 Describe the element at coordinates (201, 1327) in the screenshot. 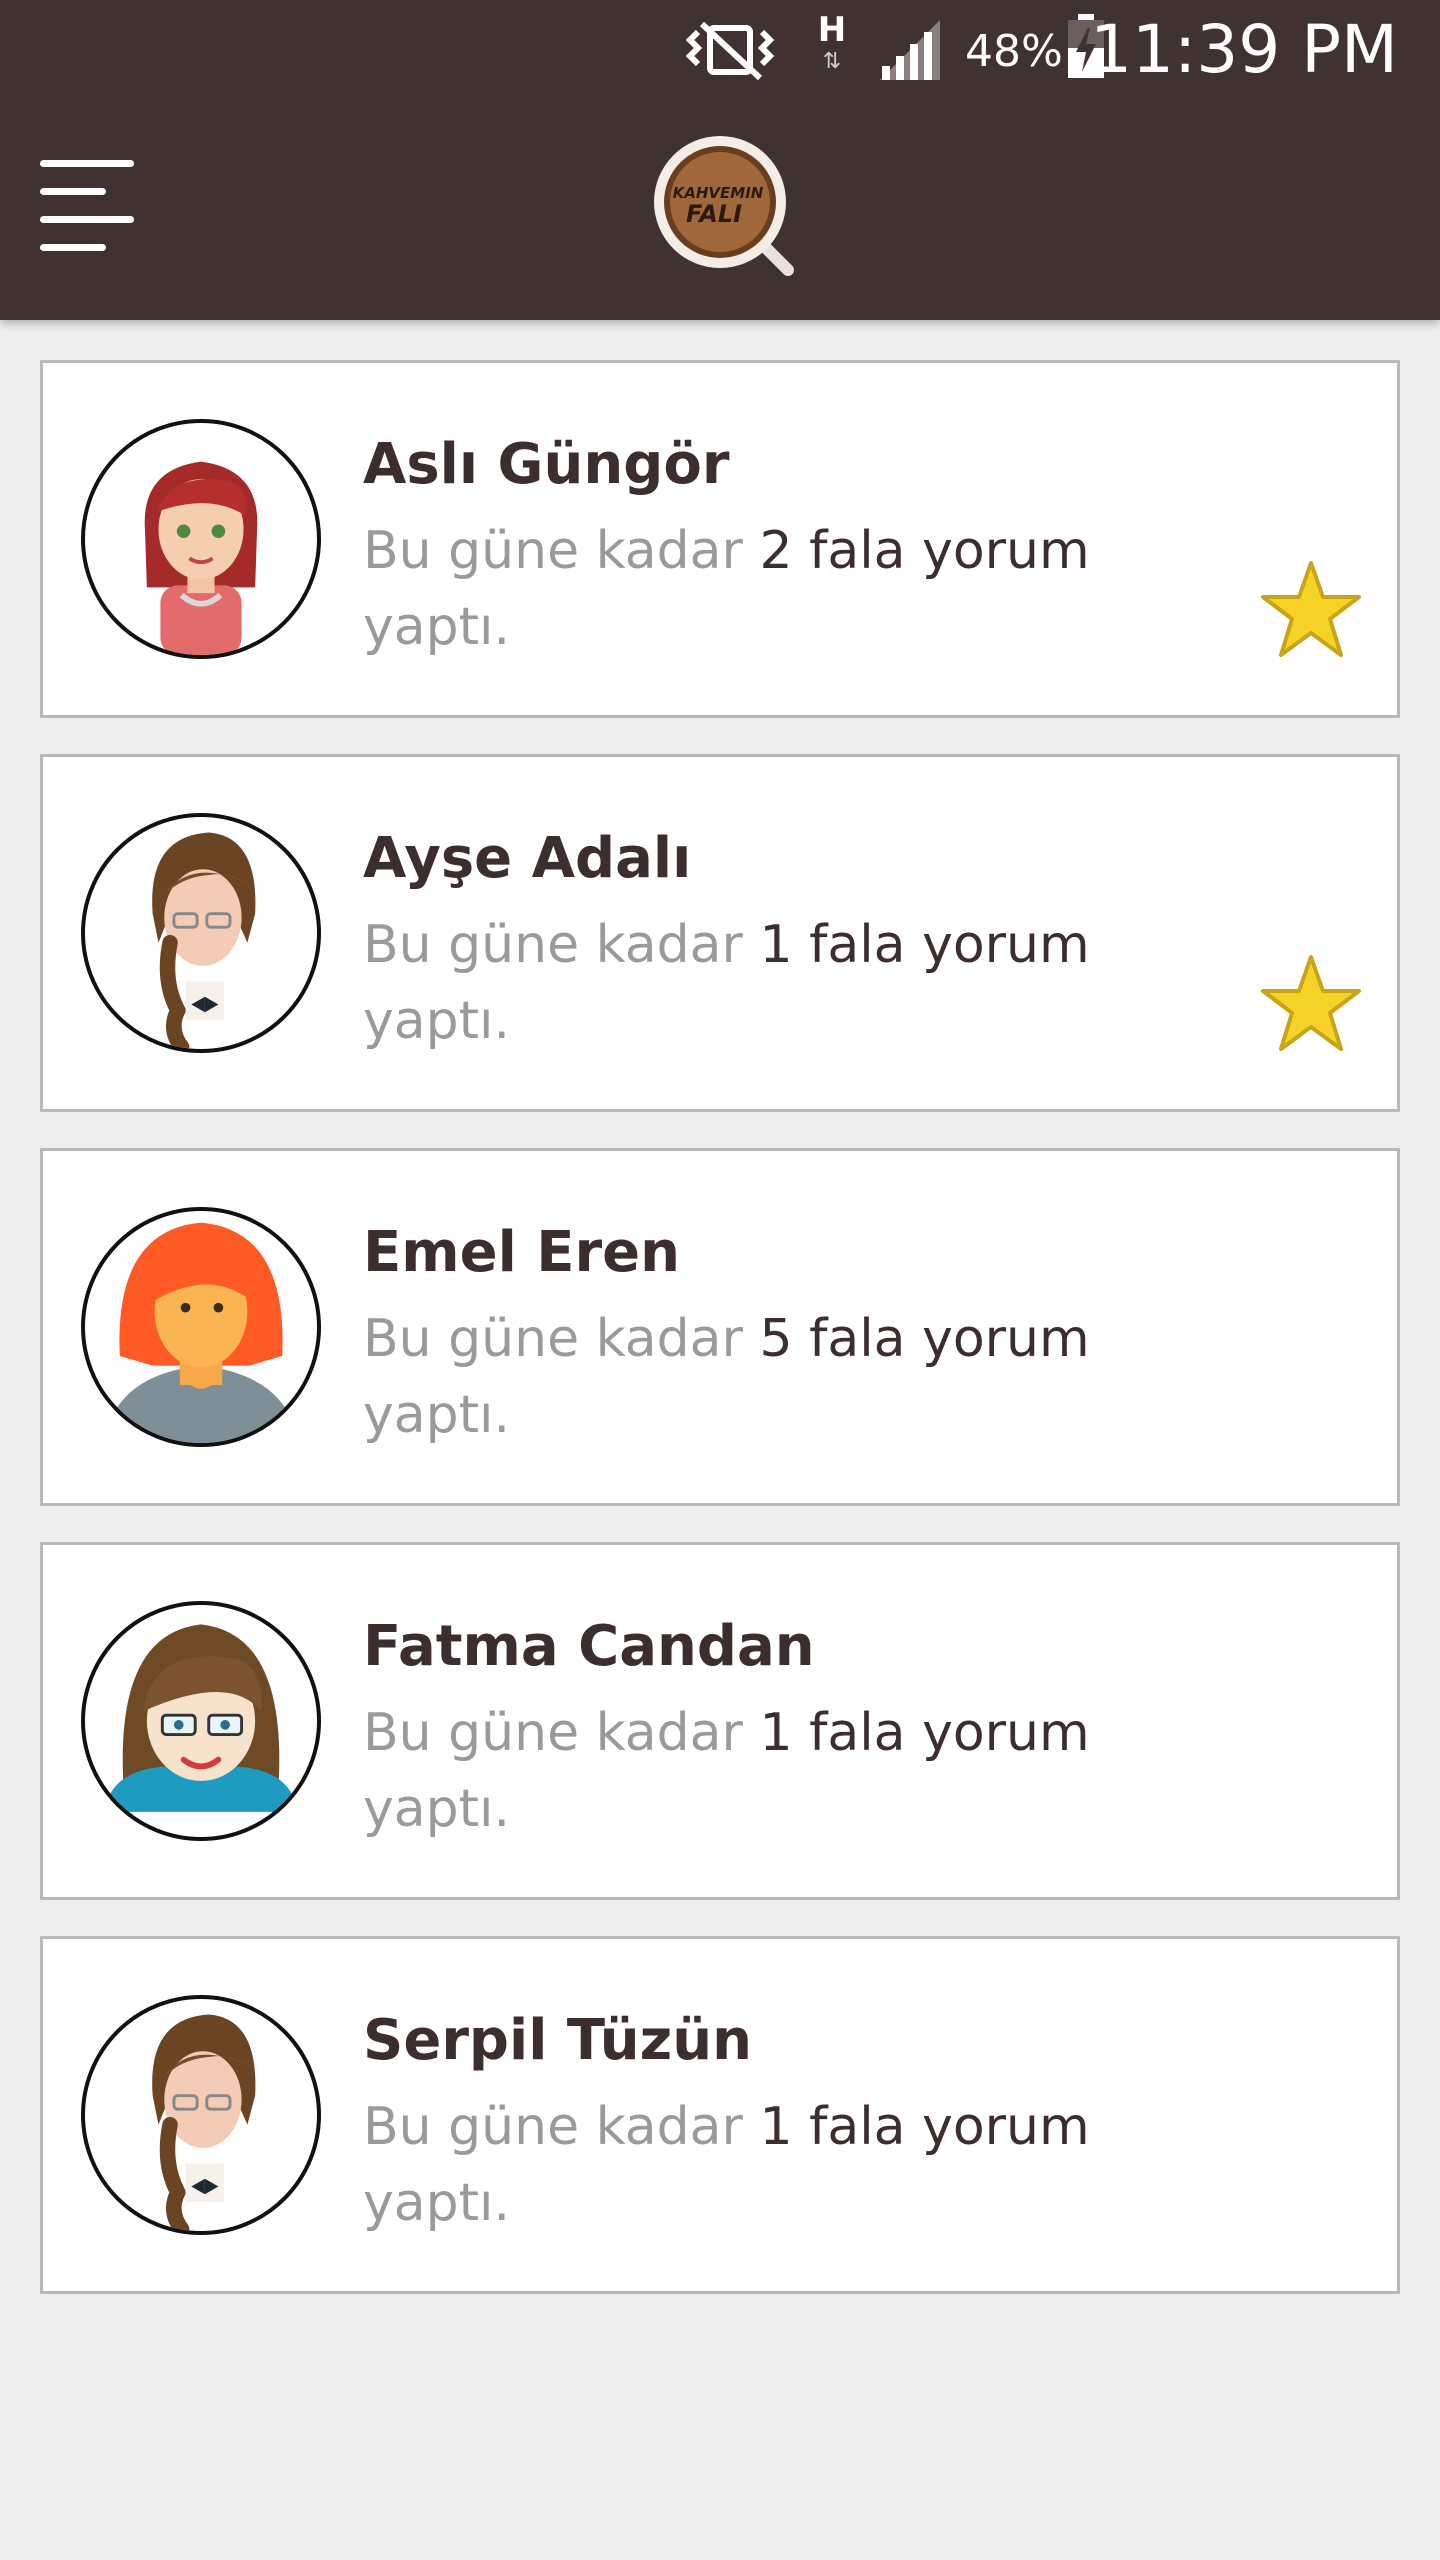

I see `orange-hair-woman-avatar` at that location.